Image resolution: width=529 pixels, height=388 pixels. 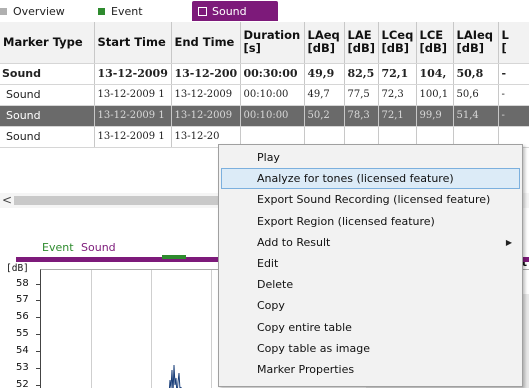 What do you see at coordinates (28, 316) in the screenshot?
I see `y-tick-label: 56` at bounding box center [28, 316].